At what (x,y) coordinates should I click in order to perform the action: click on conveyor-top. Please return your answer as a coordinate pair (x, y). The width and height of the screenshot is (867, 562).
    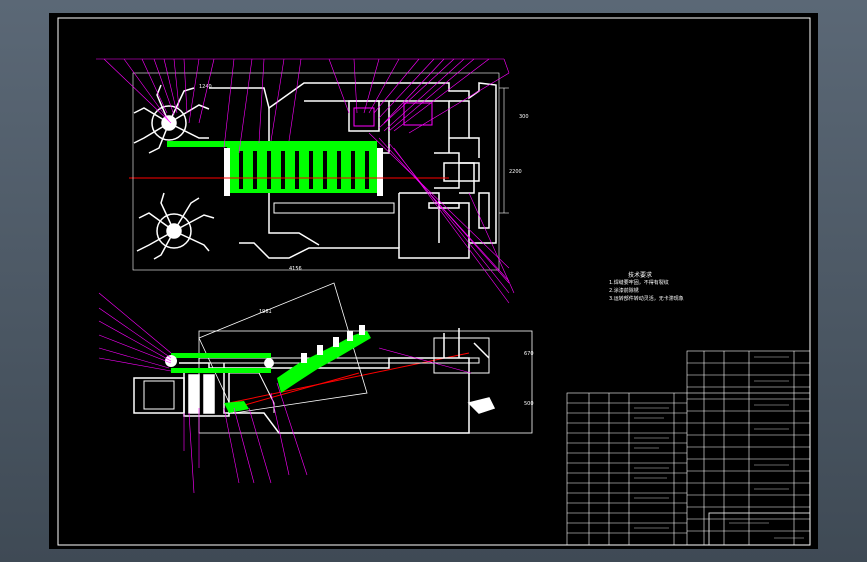
    Looking at the image, I should click on (275, 168).